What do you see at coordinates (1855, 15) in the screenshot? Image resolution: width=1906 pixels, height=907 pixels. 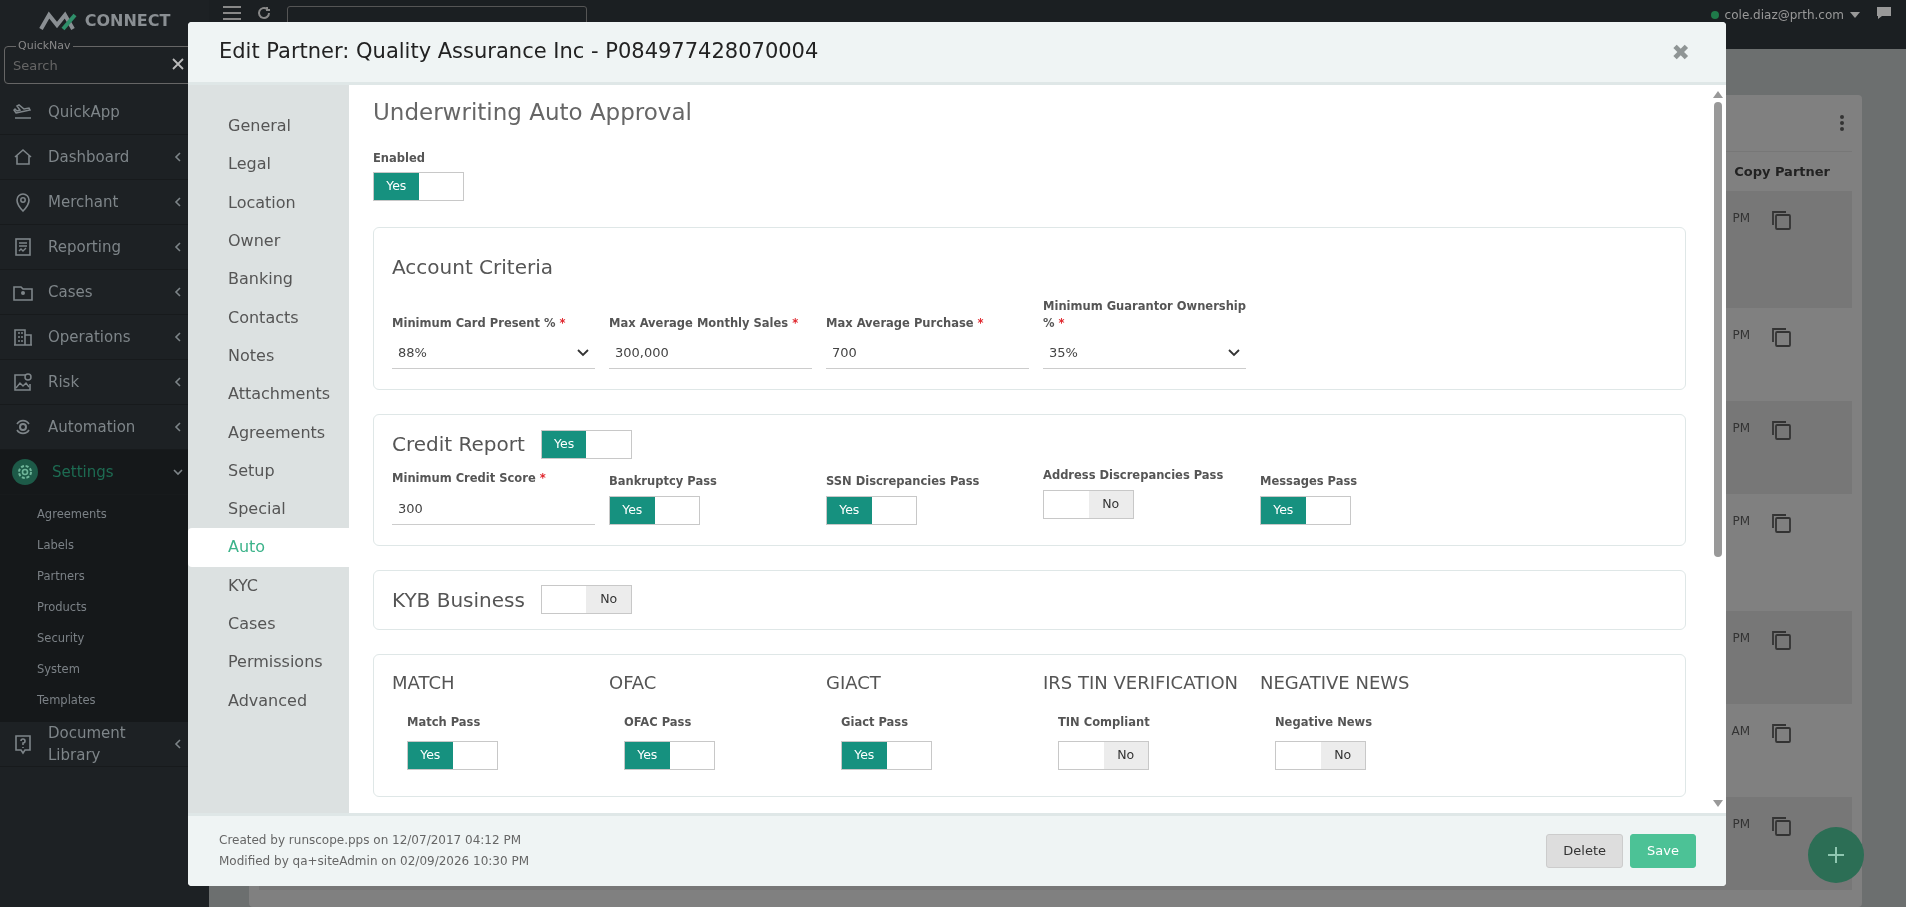 I see `caret-icon` at bounding box center [1855, 15].